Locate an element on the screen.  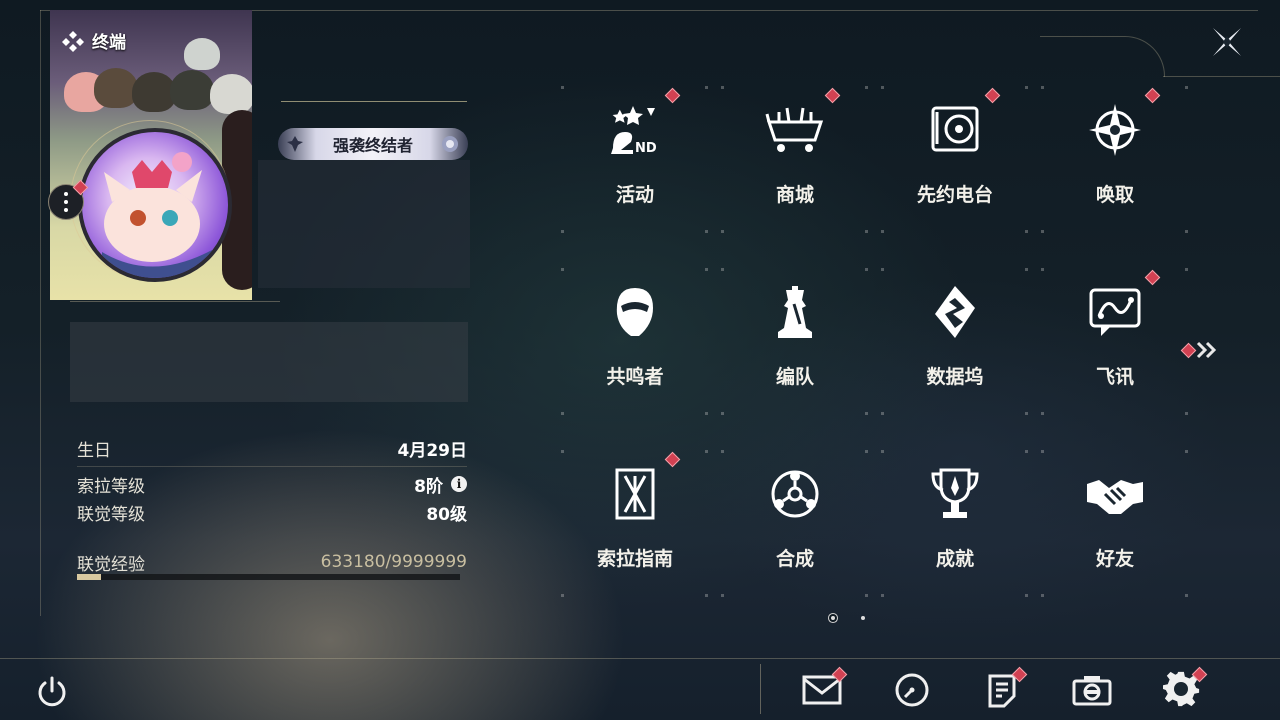
resonator-icon is located at coordinates (635, 312).